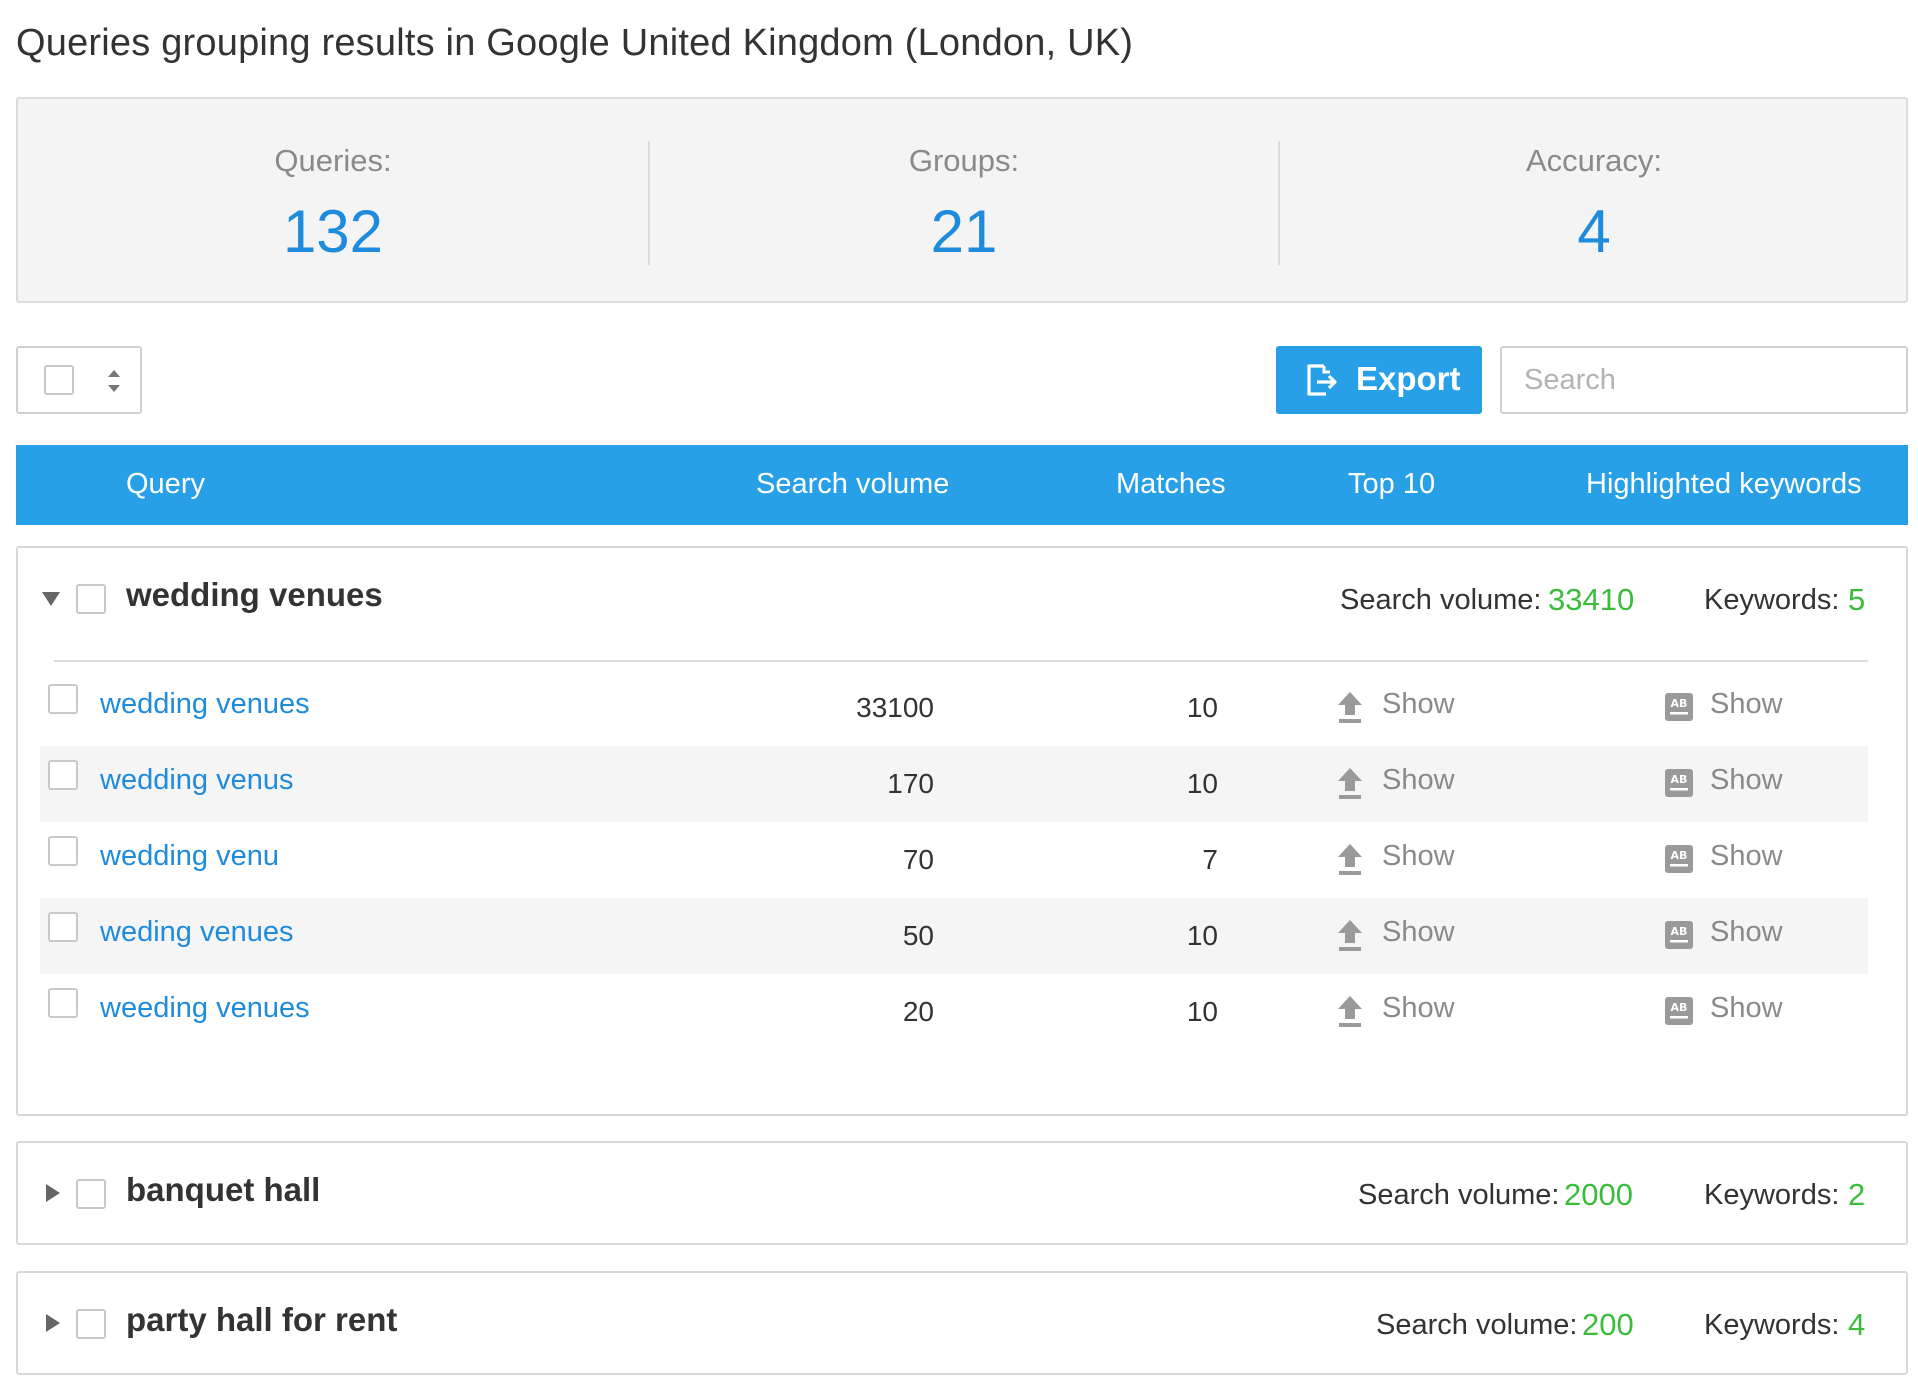 Image resolution: width=1918 pixels, height=1387 pixels. I want to click on group-title: wedding venues, so click(254, 595).